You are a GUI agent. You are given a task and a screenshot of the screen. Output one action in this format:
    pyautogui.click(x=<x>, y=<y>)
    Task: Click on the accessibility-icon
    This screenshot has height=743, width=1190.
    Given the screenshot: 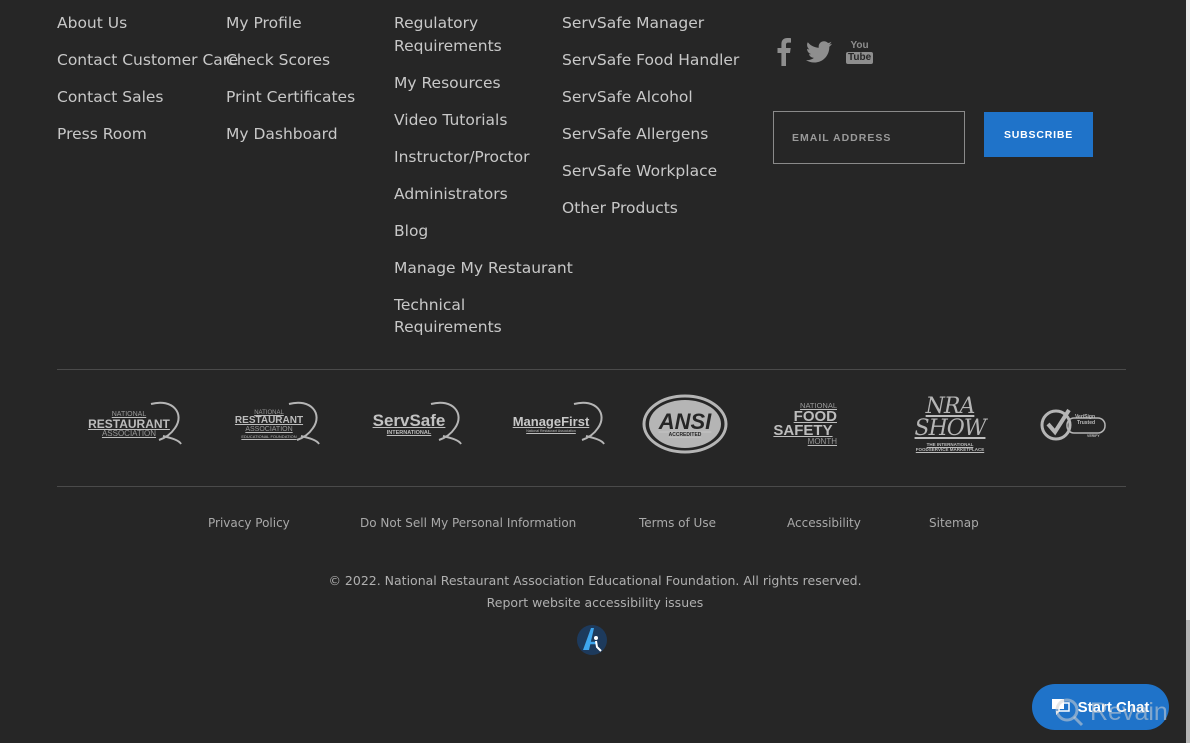 What is the action you would take?
    pyautogui.click(x=592, y=640)
    